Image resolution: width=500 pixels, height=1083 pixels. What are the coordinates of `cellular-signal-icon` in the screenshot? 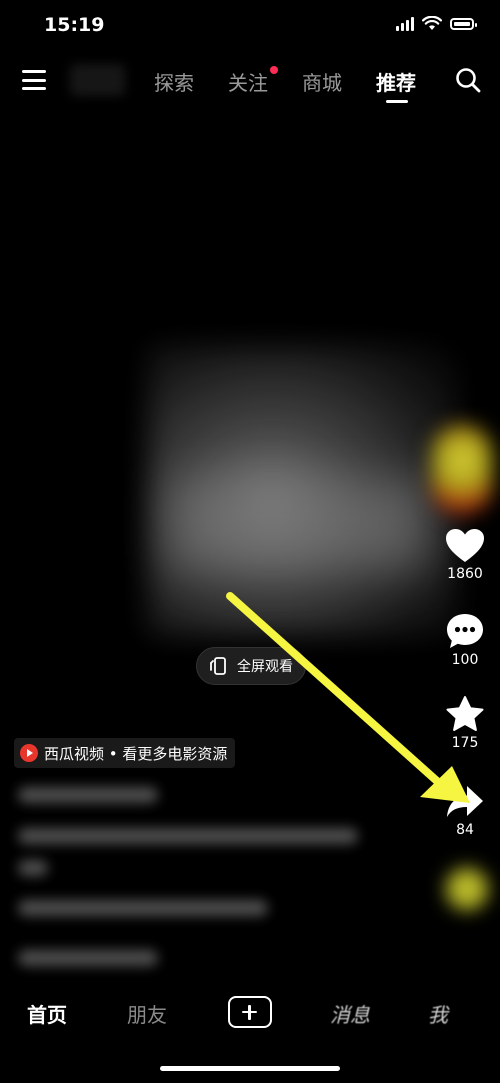 It's located at (405, 23).